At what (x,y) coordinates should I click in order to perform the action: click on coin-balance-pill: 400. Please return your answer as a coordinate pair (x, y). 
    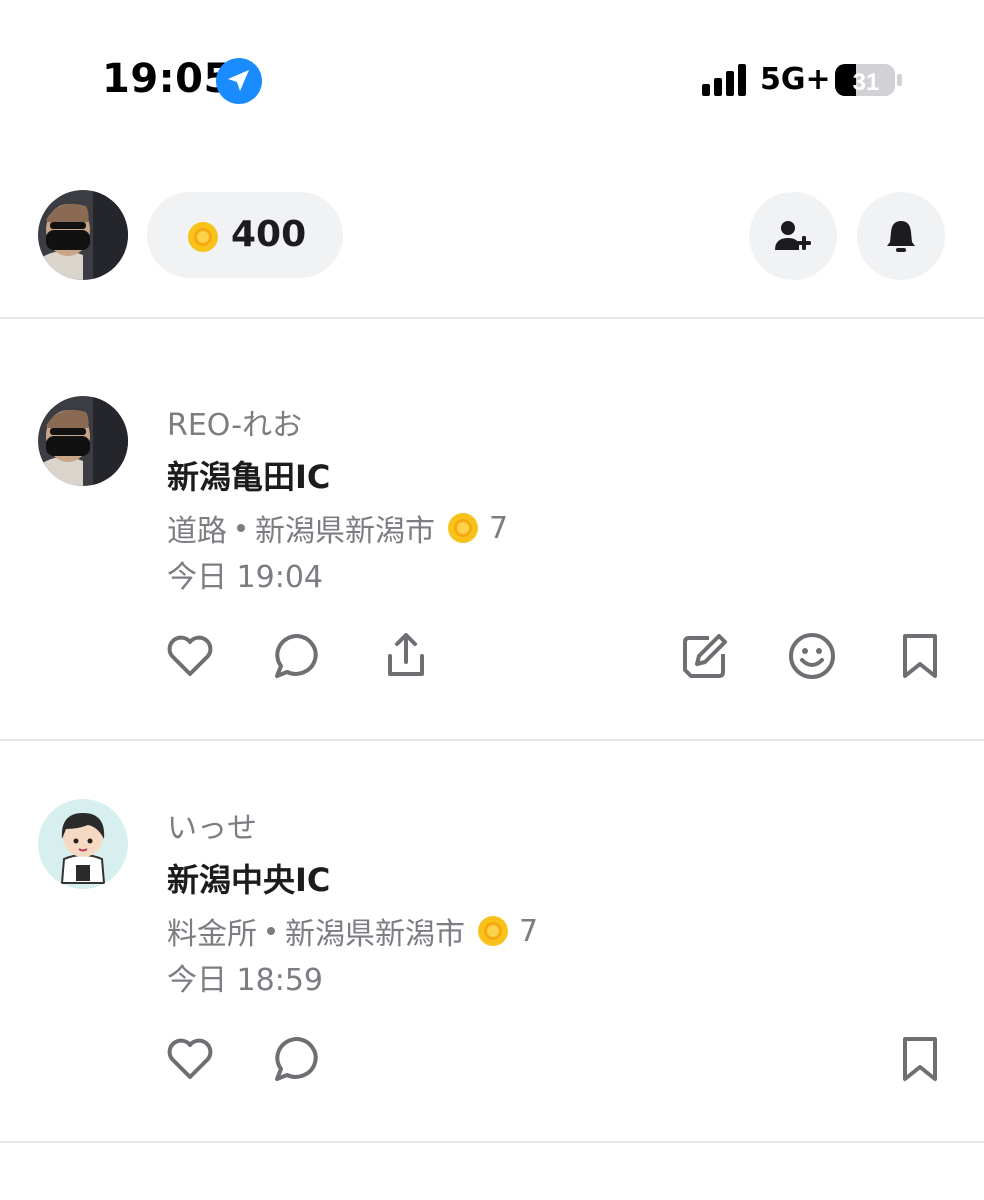
    Looking at the image, I should click on (245, 235).